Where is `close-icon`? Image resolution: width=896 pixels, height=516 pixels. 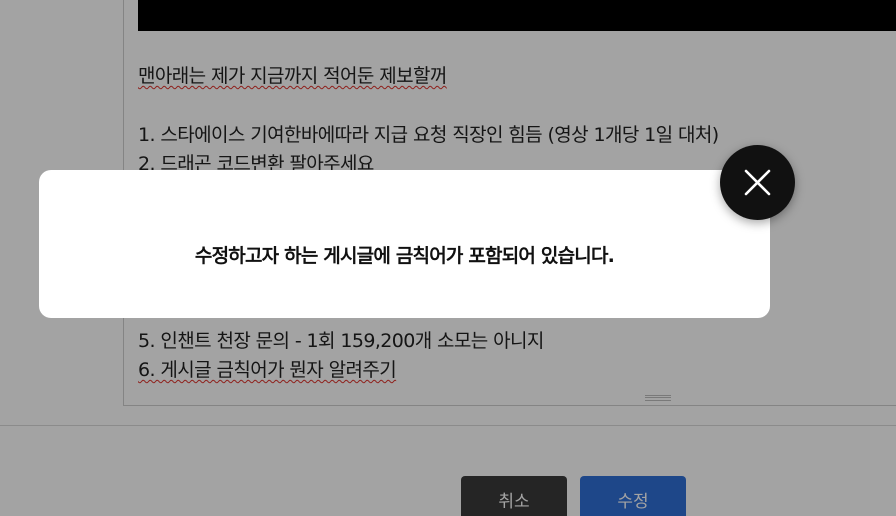
close-icon is located at coordinates (757, 182).